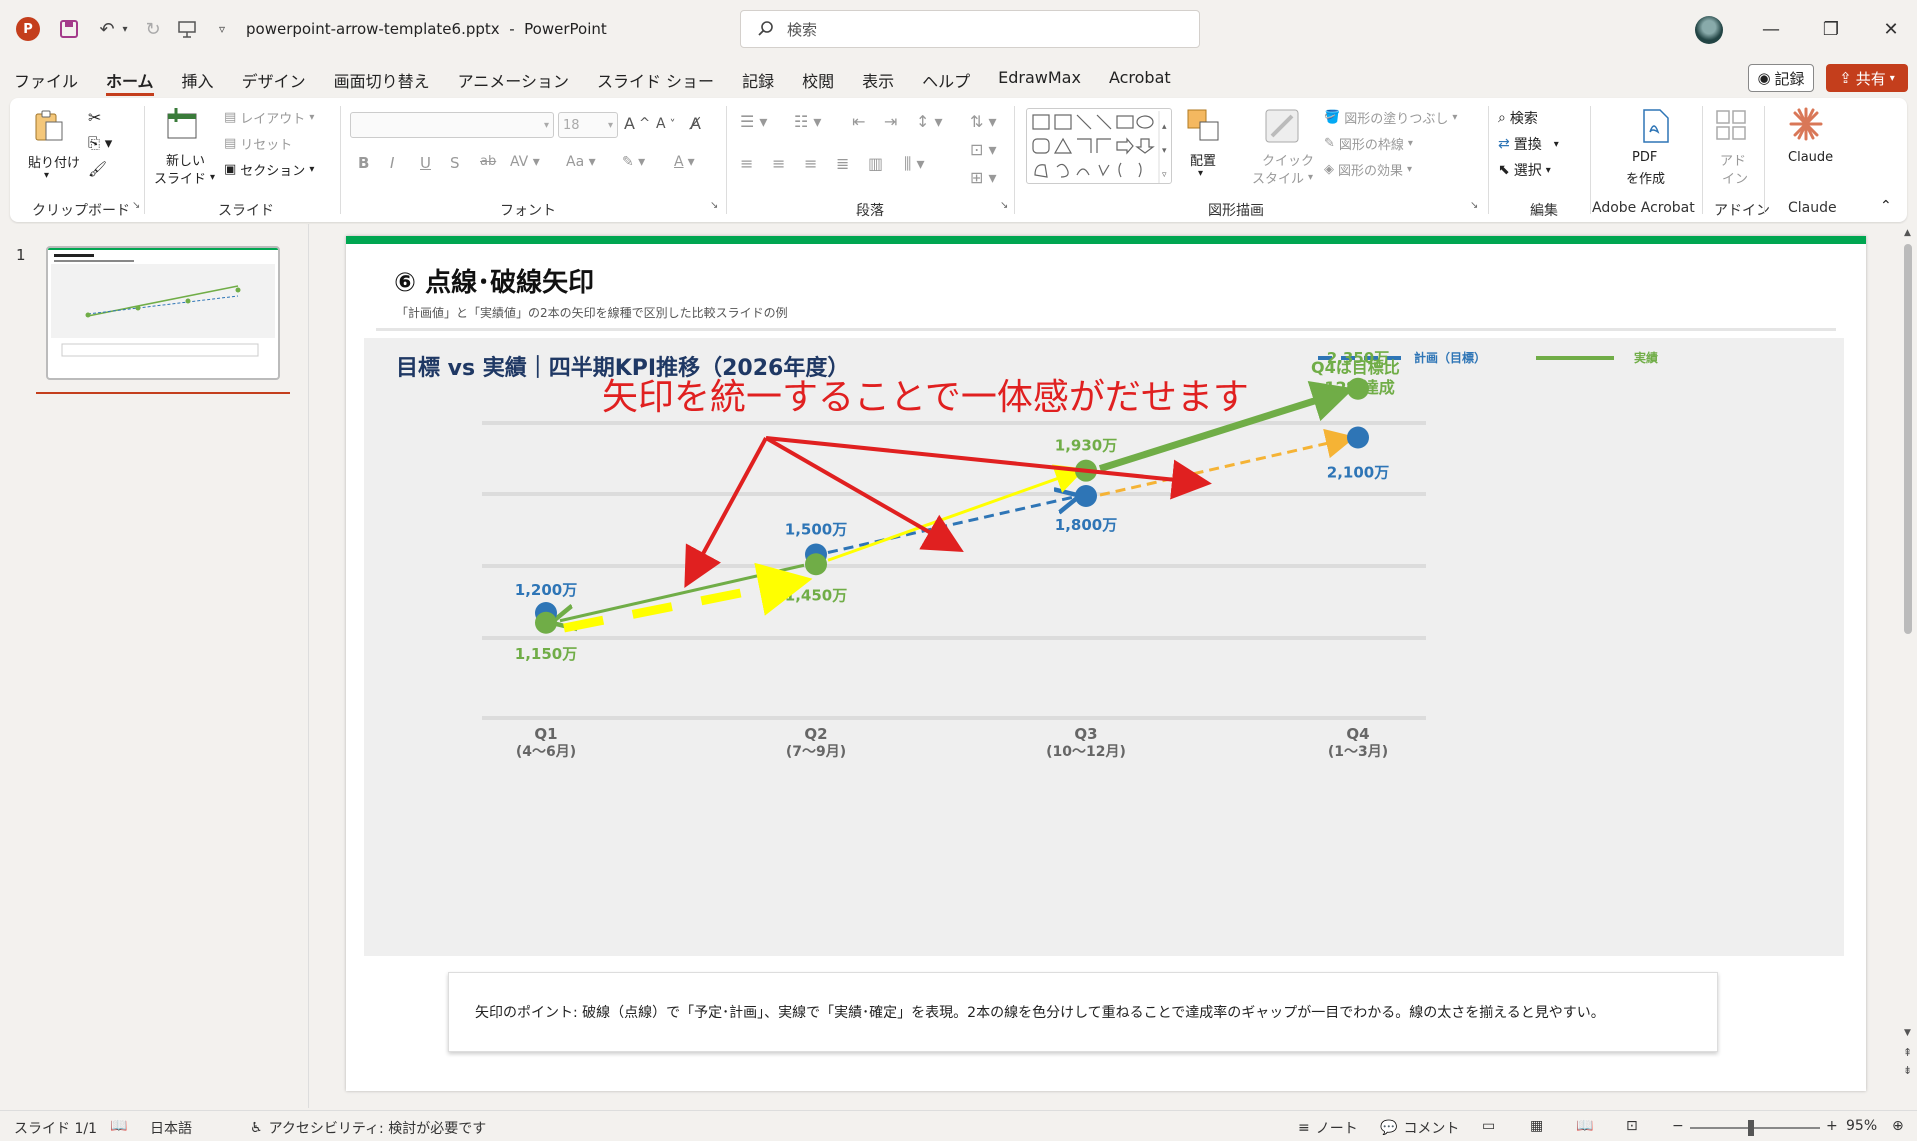  What do you see at coordinates (1898, 1126) in the screenshot?
I see `fit-slide-icon: ⊕` at bounding box center [1898, 1126].